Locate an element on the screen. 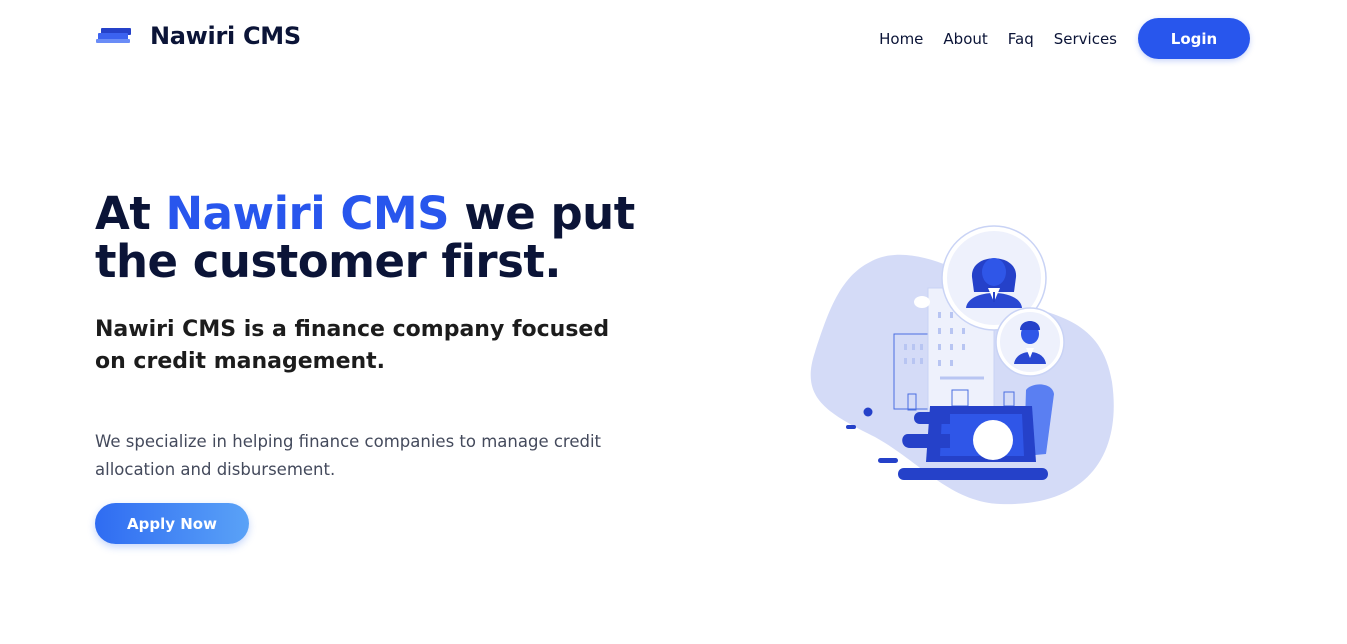 This screenshot has height=644, width=1347. login-button: Login is located at coordinates (1194, 38).